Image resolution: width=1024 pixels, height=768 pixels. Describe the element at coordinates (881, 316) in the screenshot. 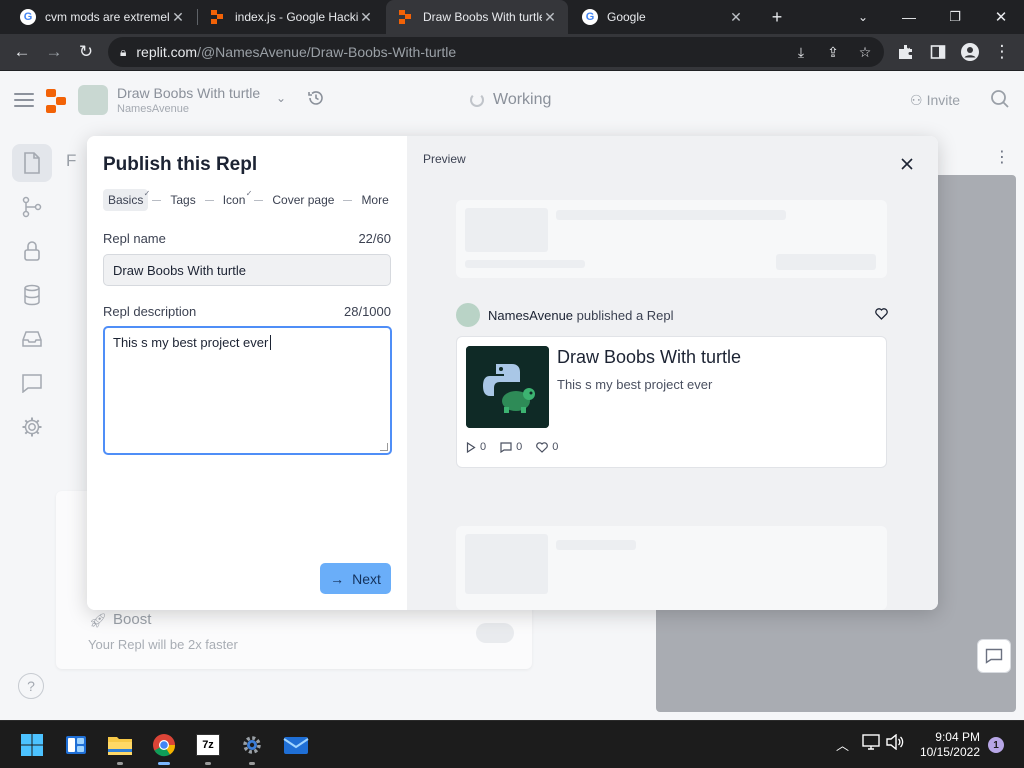

I see `heart-icon` at that location.